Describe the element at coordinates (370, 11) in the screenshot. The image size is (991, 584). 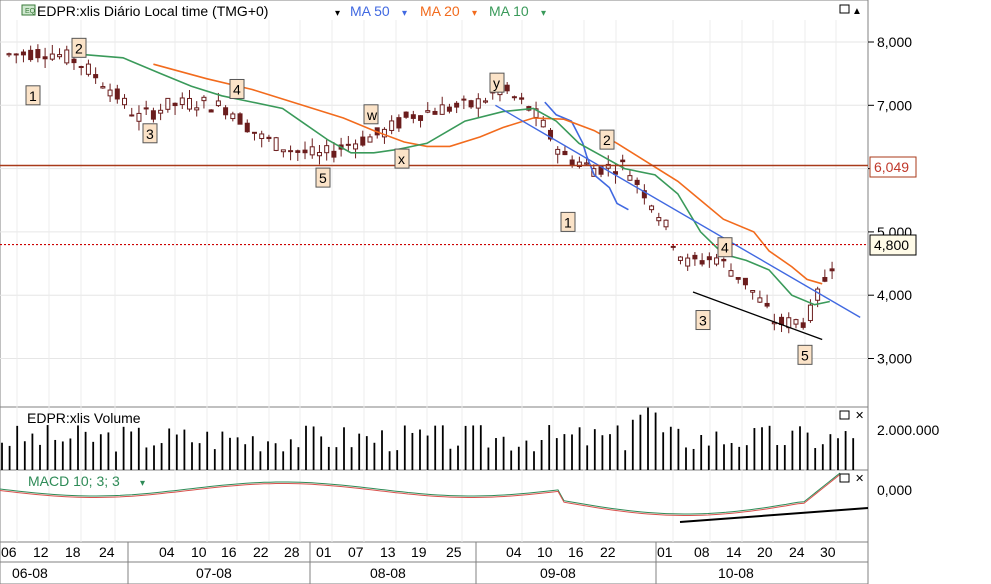
I see `ma50-legend: MA 50` at that location.